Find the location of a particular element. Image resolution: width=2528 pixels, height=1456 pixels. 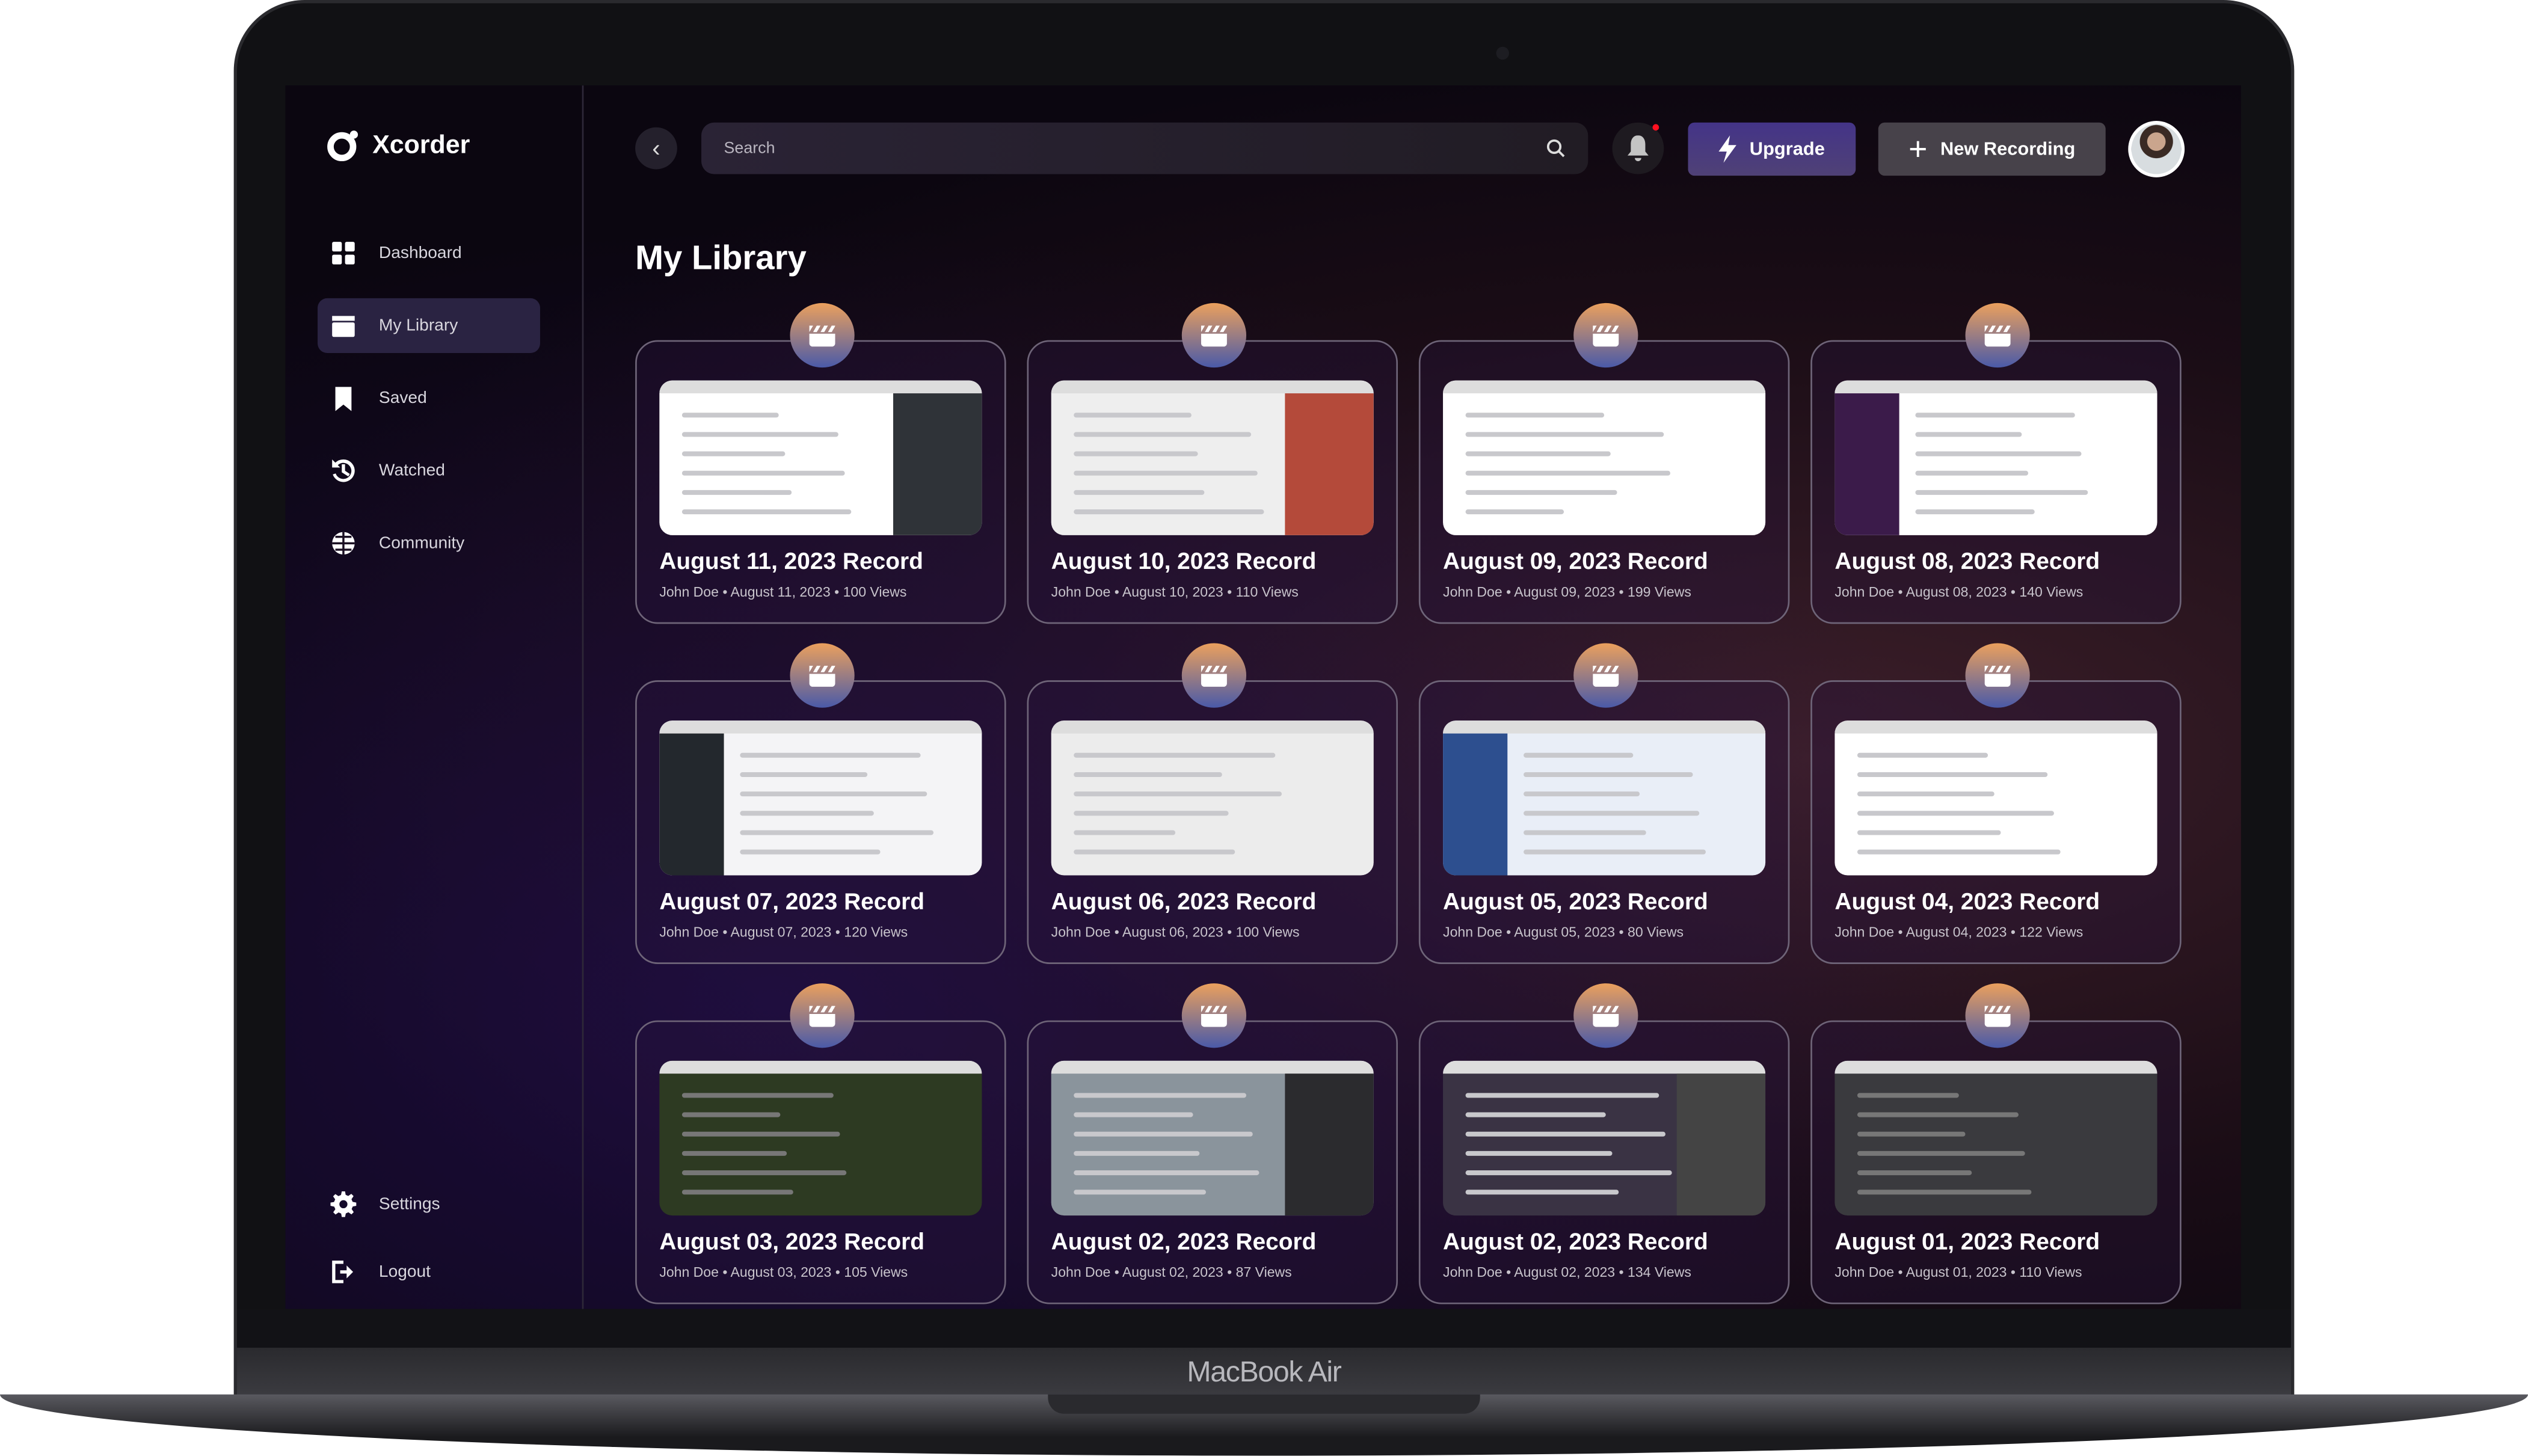

search-icon is located at coordinates (1556, 148).